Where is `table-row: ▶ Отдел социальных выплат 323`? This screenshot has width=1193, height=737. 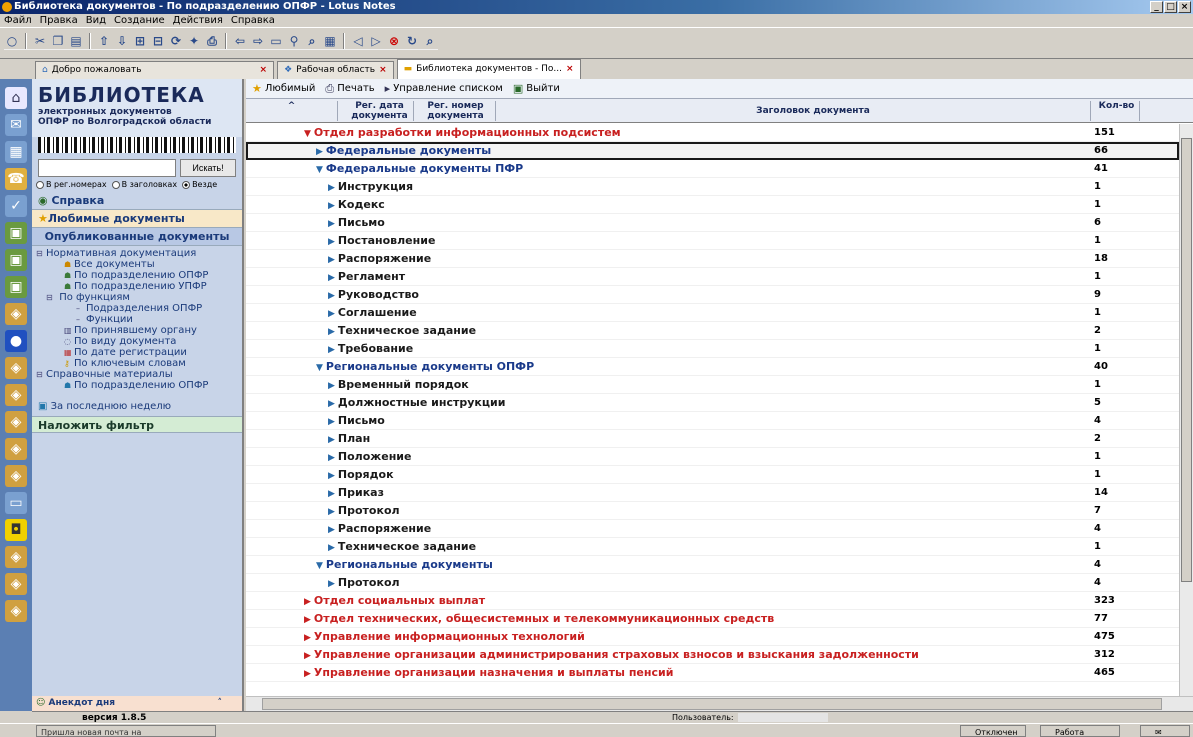 table-row: ▶ Отдел социальных выплат 323 is located at coordinates (712, 601).